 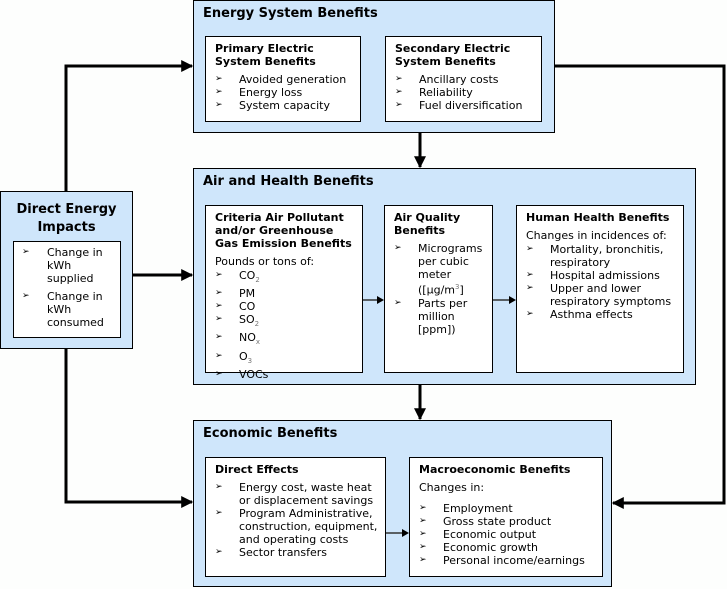 What do you see at coordinates (479, 547) in the screenshot?
I see `list-item: ➢ Economic growth` at bounding box center [479, 547].